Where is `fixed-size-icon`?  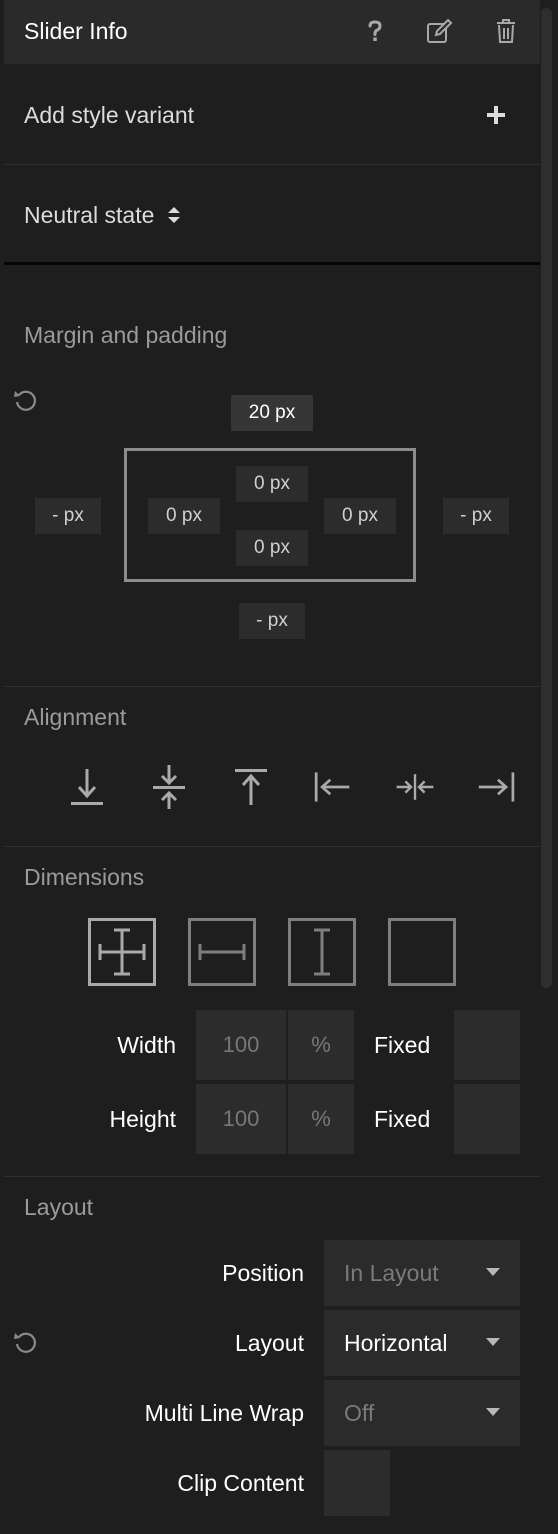
fixed-size-icon is located at coordinates (422, 952).